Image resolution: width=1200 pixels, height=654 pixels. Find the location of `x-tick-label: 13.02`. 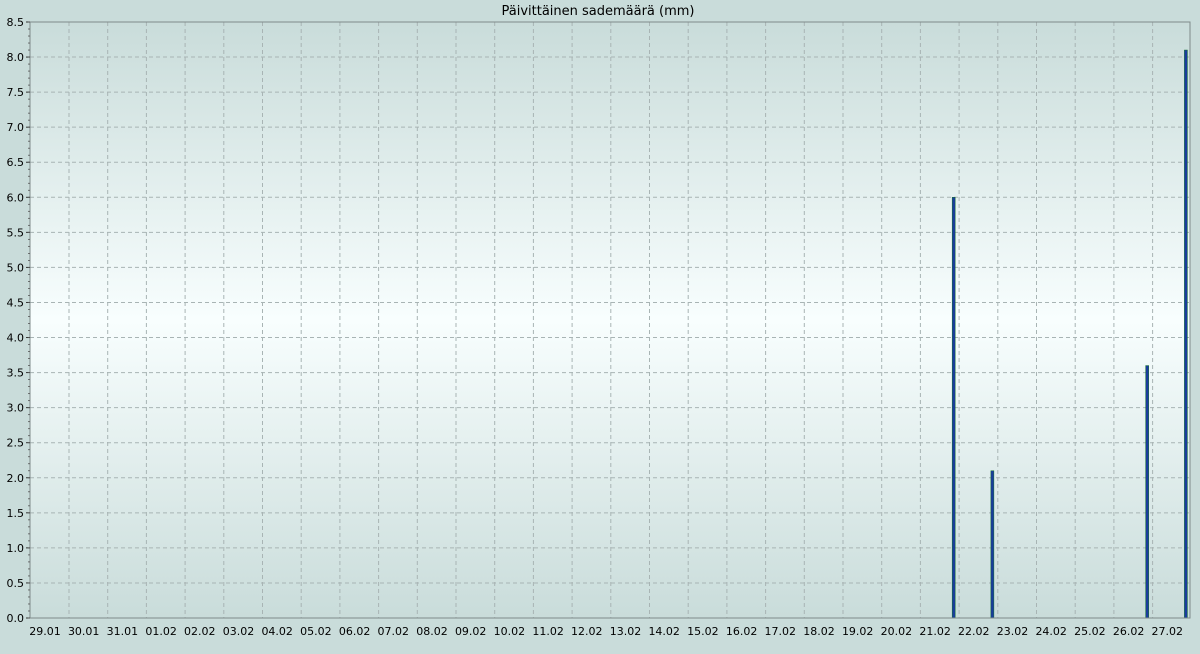

x-tick-label: 13.02 is located at coordinates (626, 631).